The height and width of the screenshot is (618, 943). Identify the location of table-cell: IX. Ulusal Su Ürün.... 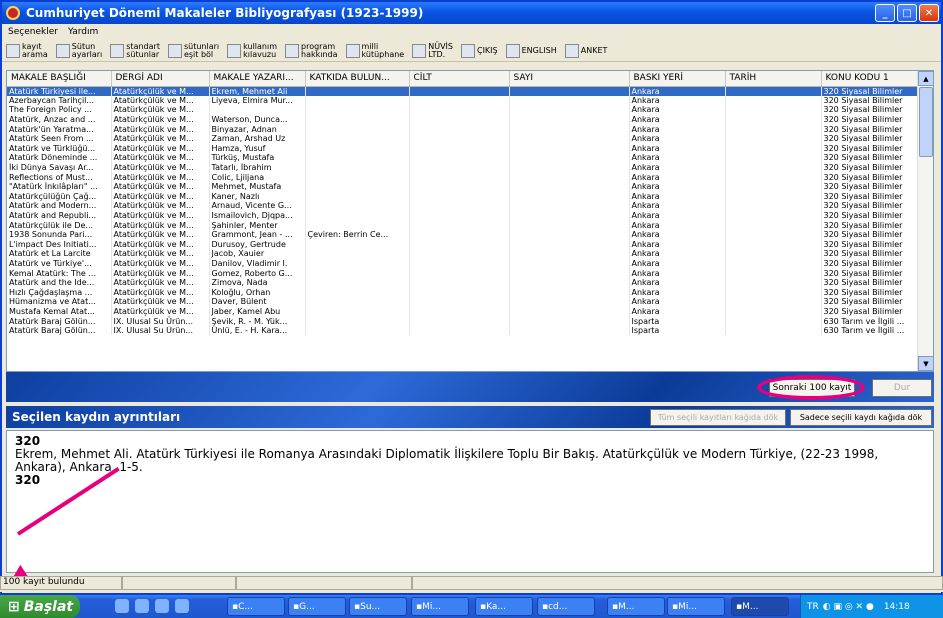
(160, 330).